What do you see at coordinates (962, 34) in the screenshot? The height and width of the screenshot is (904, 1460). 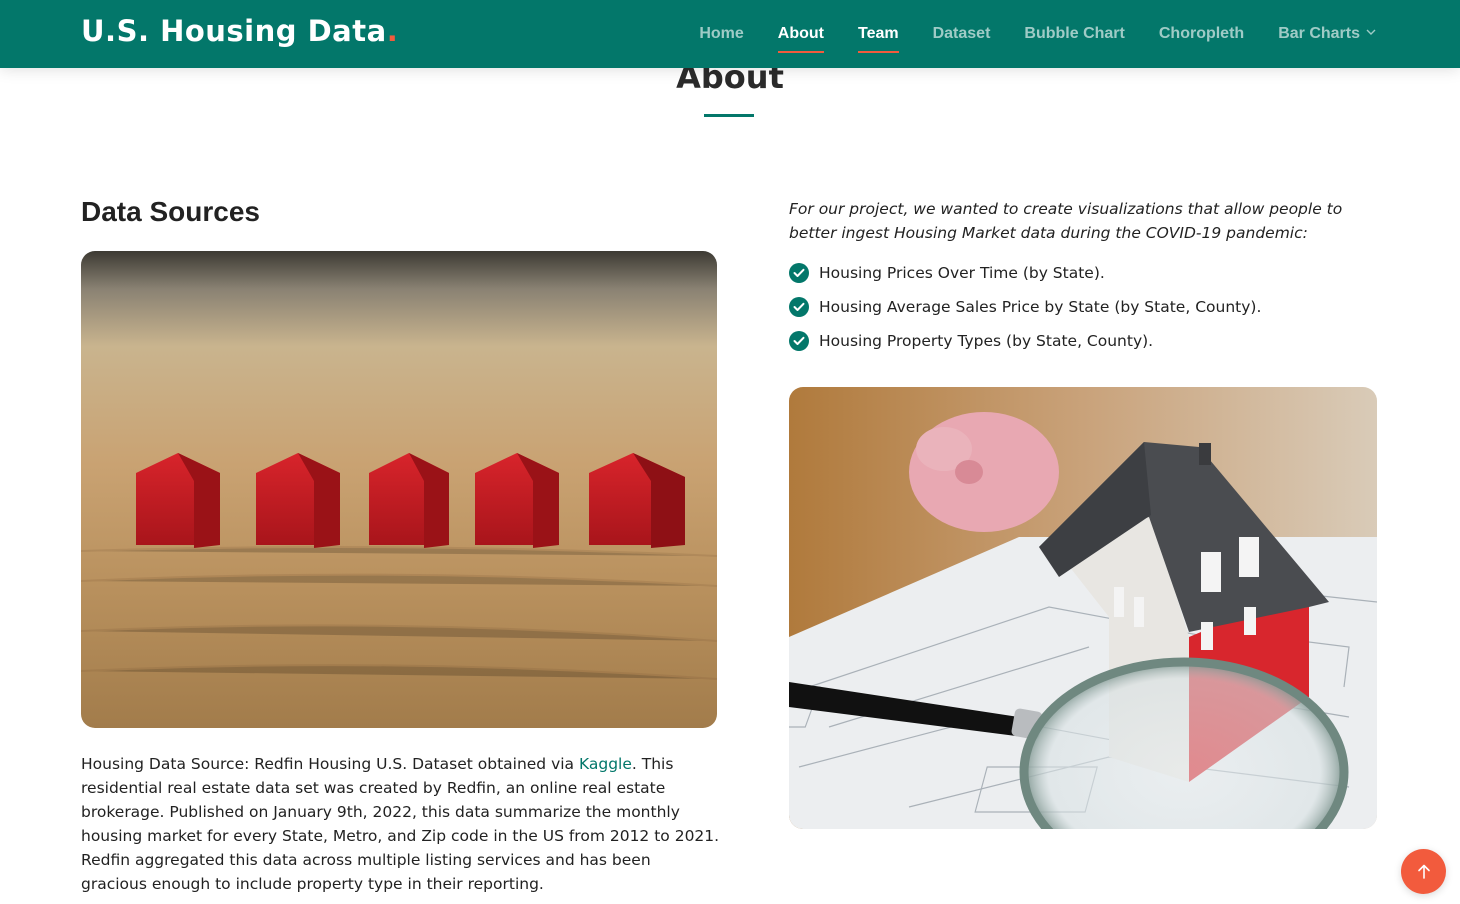 I see `nav-dataset: Dataset` at bounding box center [962, 34].